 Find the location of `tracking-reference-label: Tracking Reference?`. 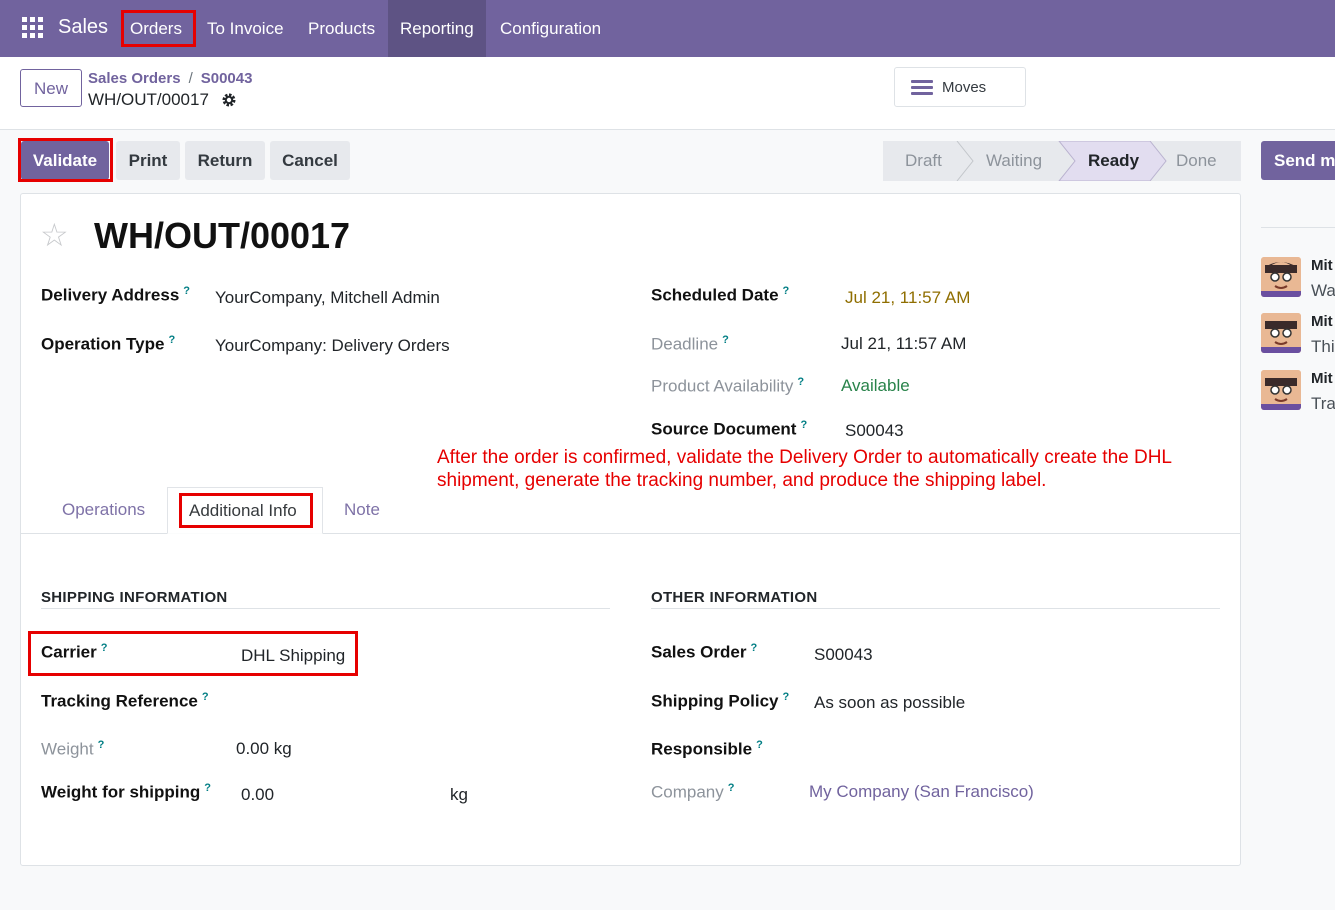

tracking-reference-label: Tracking Reference? is located at coordinates (125, 701).